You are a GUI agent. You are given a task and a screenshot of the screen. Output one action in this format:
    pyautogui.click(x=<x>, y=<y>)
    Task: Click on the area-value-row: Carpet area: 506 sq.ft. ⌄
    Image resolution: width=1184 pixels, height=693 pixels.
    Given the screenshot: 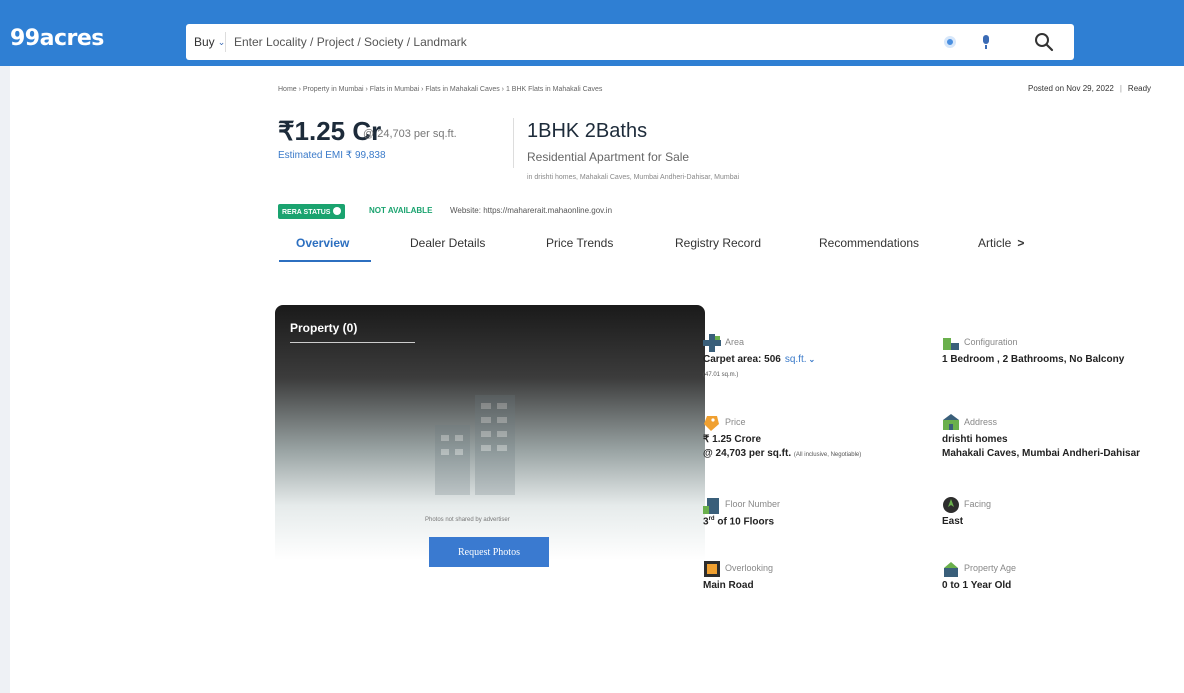 What is the action you would take?
    pyautogui.click(x=759, y=359)
    